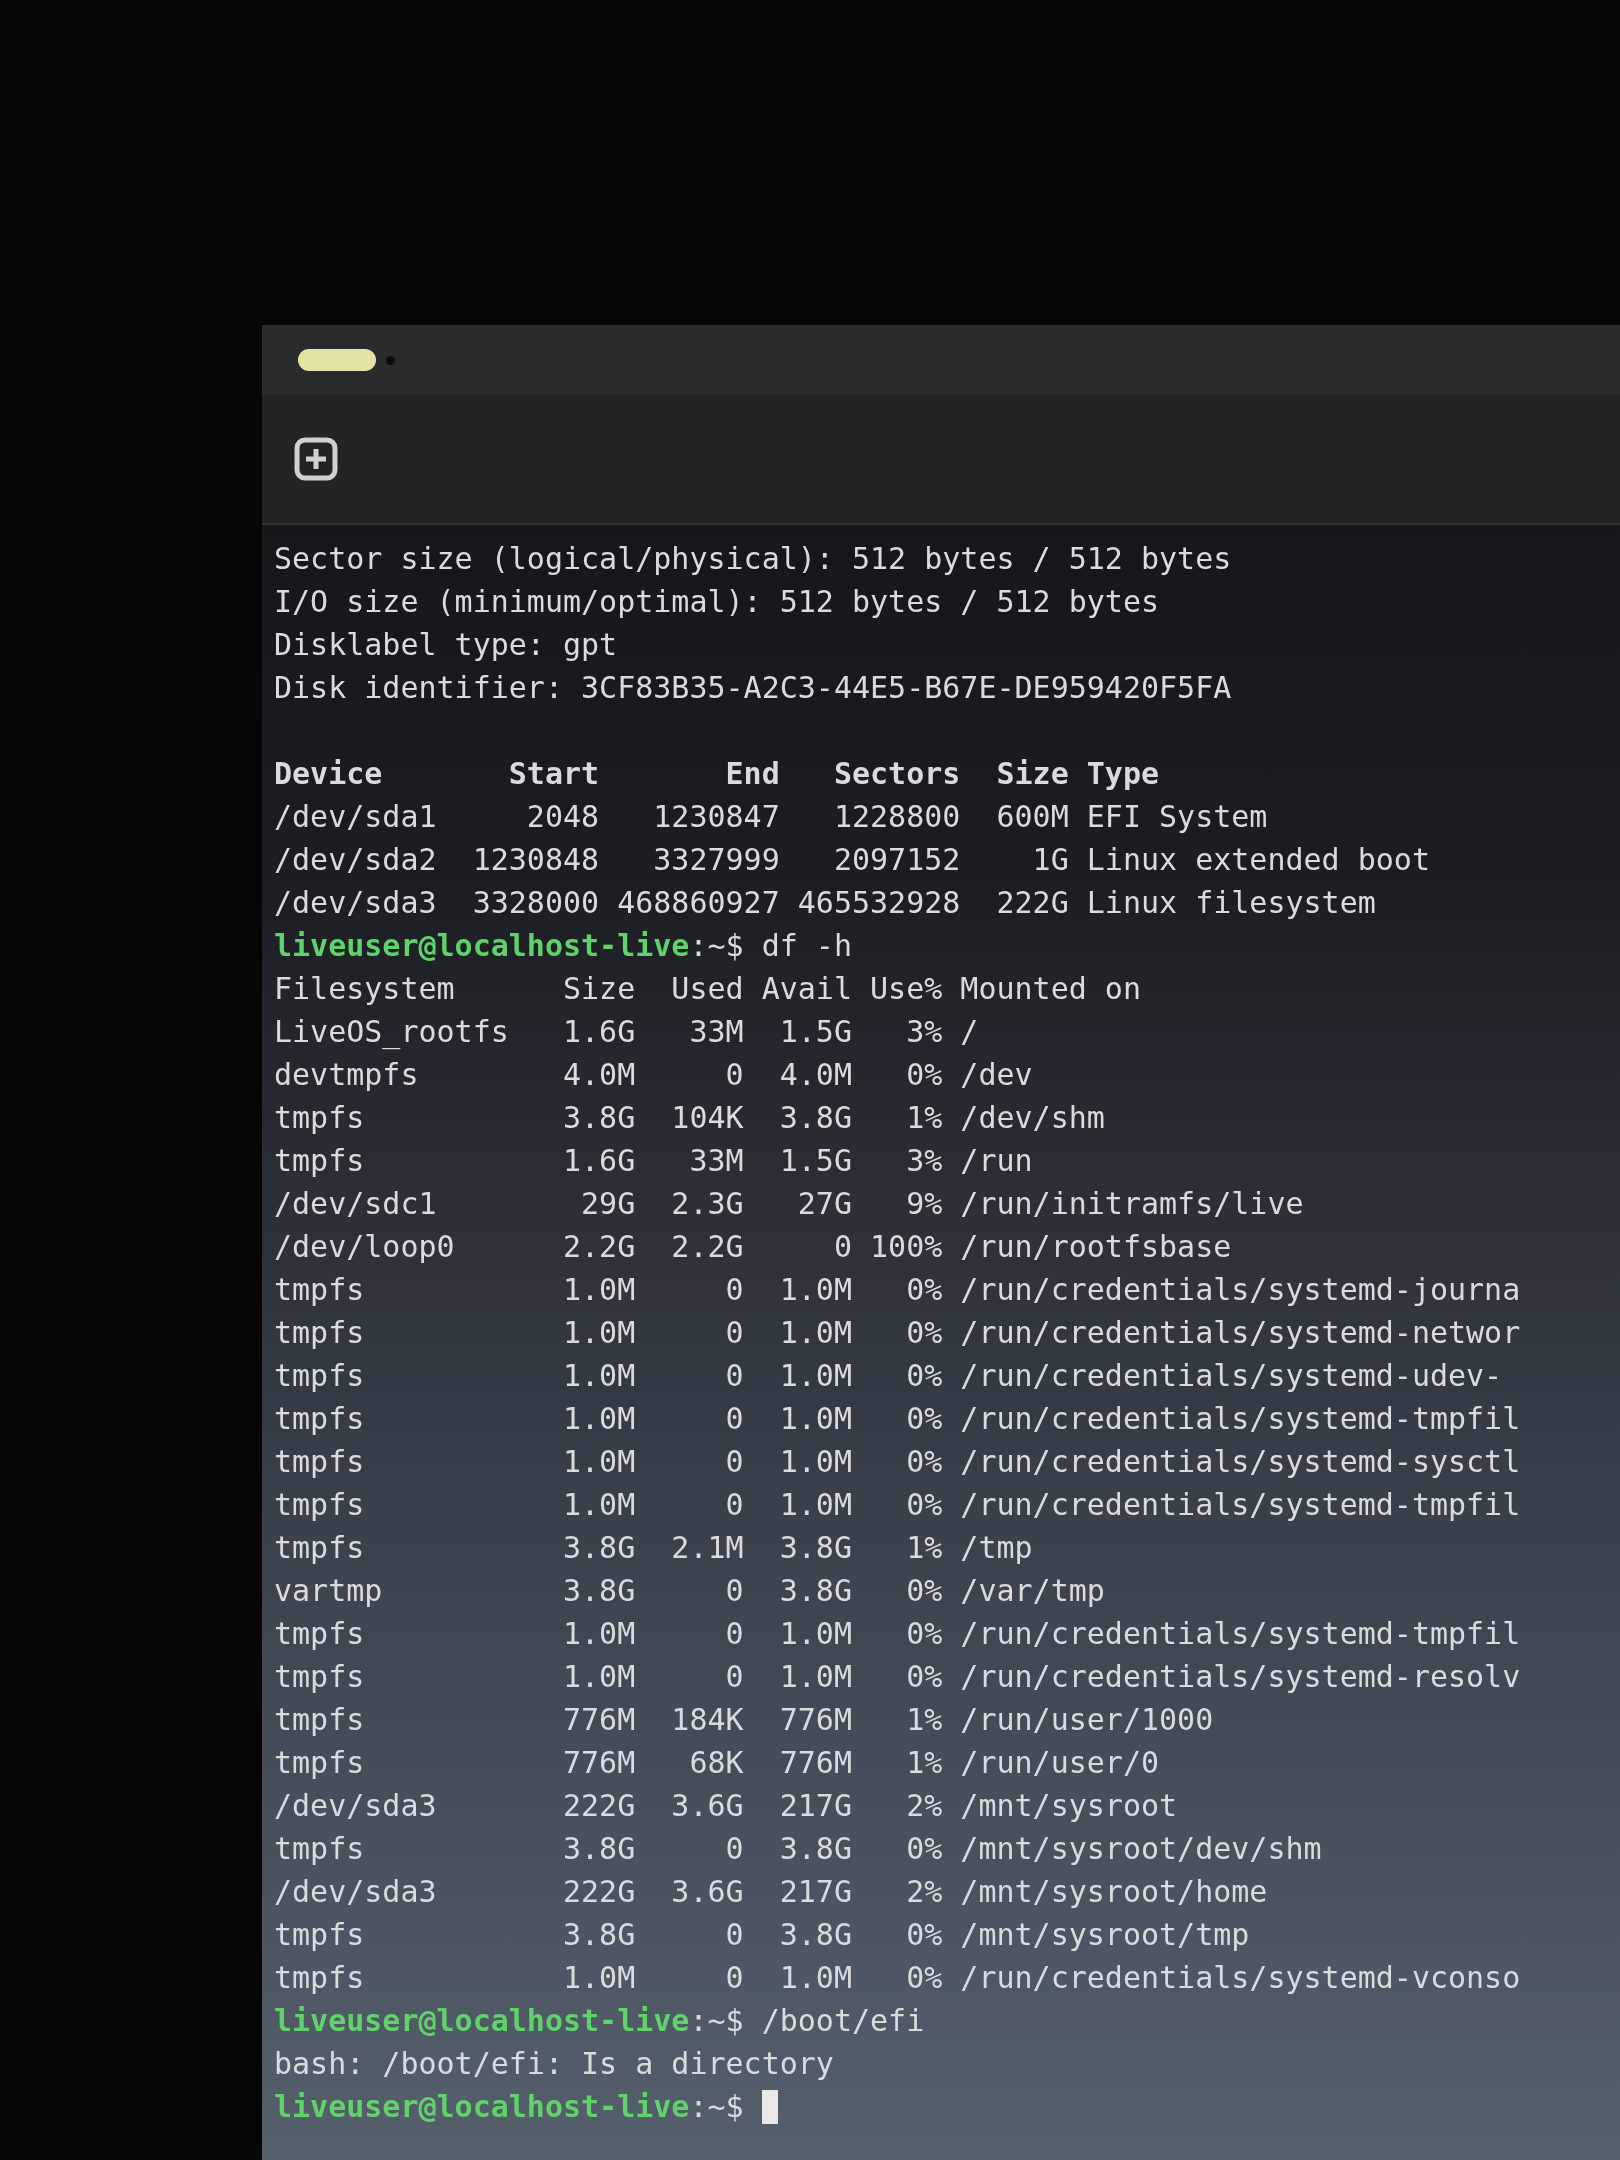 The image size is (1620, 2160). I want to click on output-line: /dev/sda2 1230848 3327999 2097152 1G Linux extended boot, so click(852, 860).